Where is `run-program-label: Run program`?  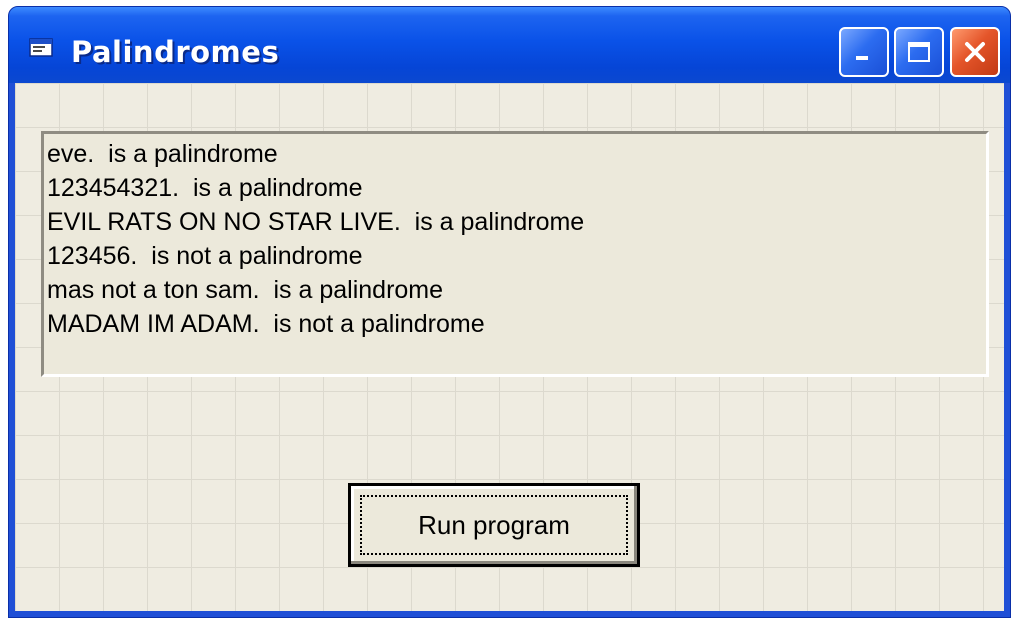
run-program-label: Run program is located at coordinates (494, 524).